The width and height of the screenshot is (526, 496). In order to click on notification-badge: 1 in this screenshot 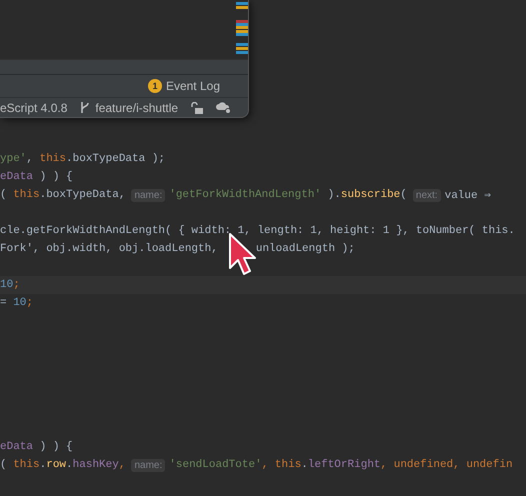, I will do `click(155, 86)`.